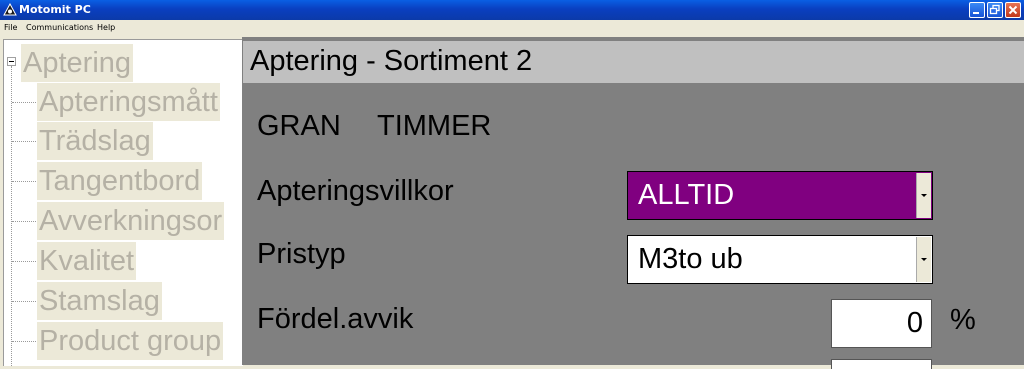  Describe the element at coordinates (690, 259) in the screenshot. I see `pristyp-value: M3to ub` at that location.